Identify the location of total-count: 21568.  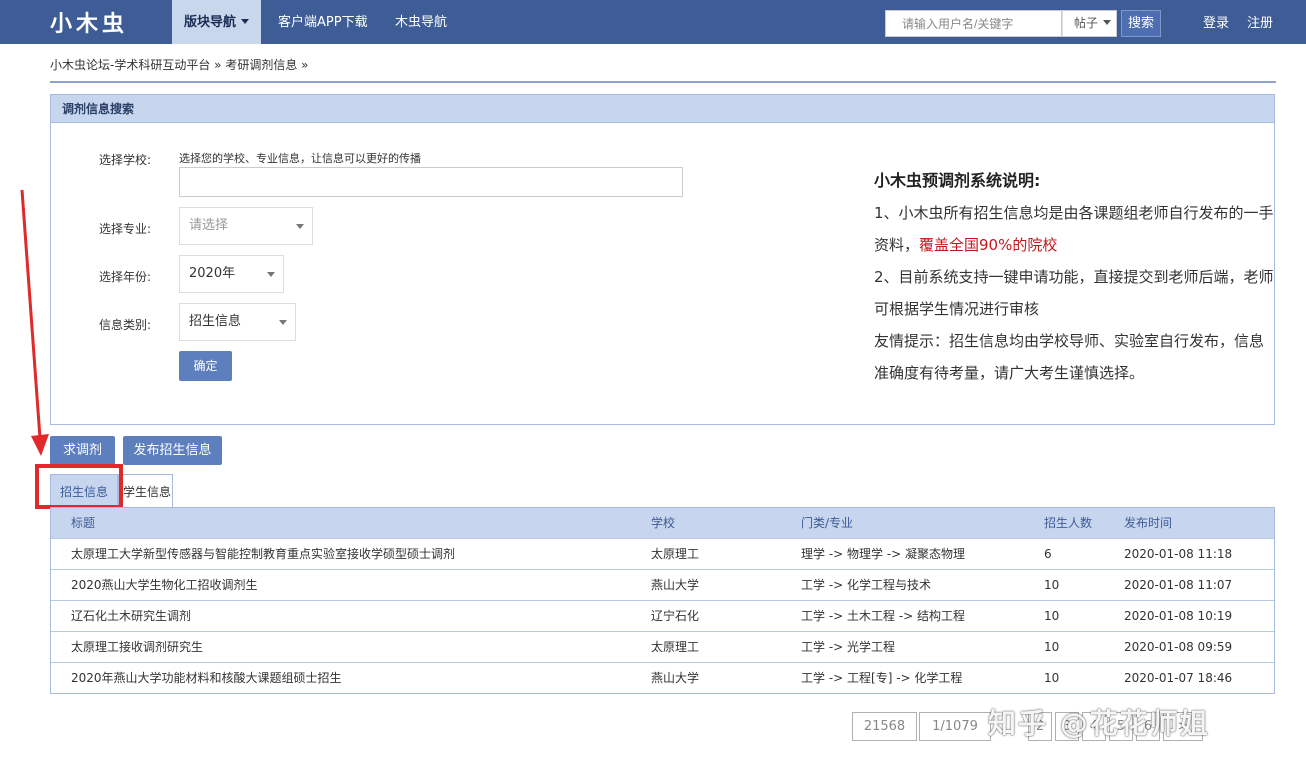
(884, 726).